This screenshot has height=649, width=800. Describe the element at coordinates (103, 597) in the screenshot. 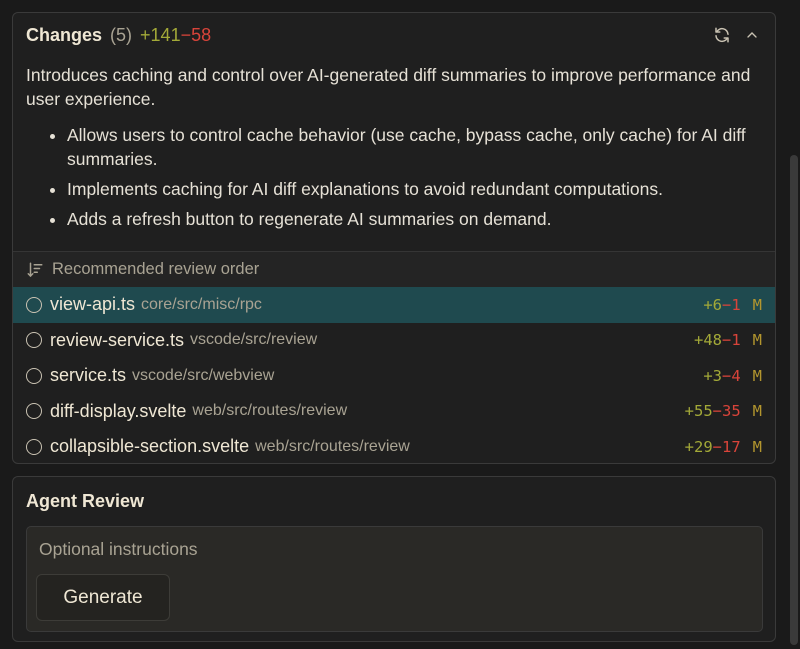

I see `generate-button: Generate` at that location.